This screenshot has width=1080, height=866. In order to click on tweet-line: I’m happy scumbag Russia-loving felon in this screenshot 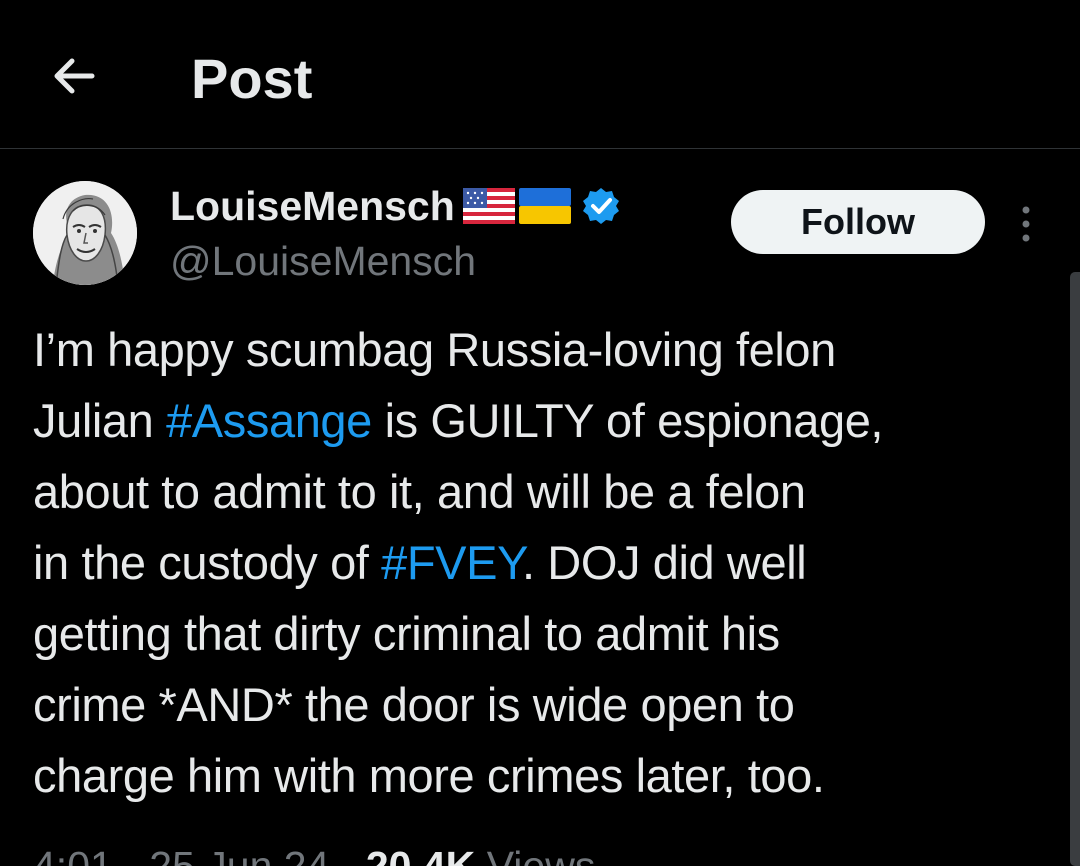, I will do `click(548, 349)`.